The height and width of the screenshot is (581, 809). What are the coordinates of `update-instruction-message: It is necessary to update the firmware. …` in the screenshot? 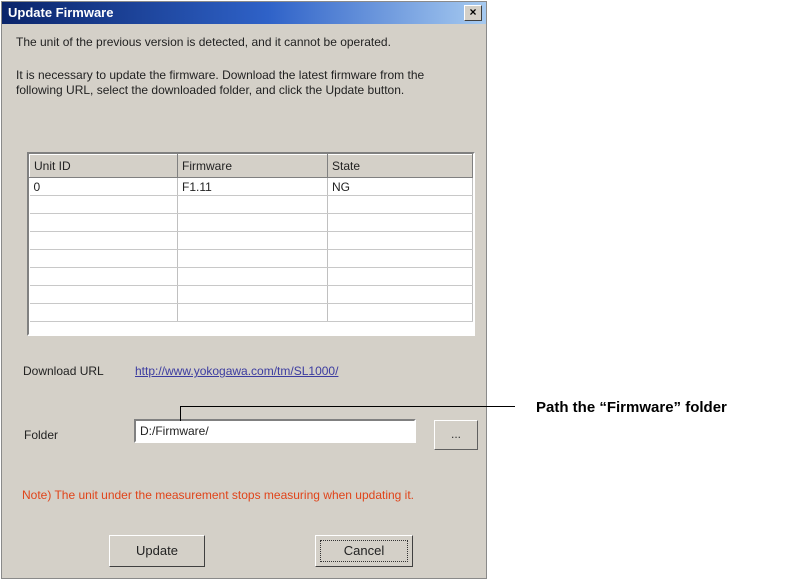 It's located at (220, 82).